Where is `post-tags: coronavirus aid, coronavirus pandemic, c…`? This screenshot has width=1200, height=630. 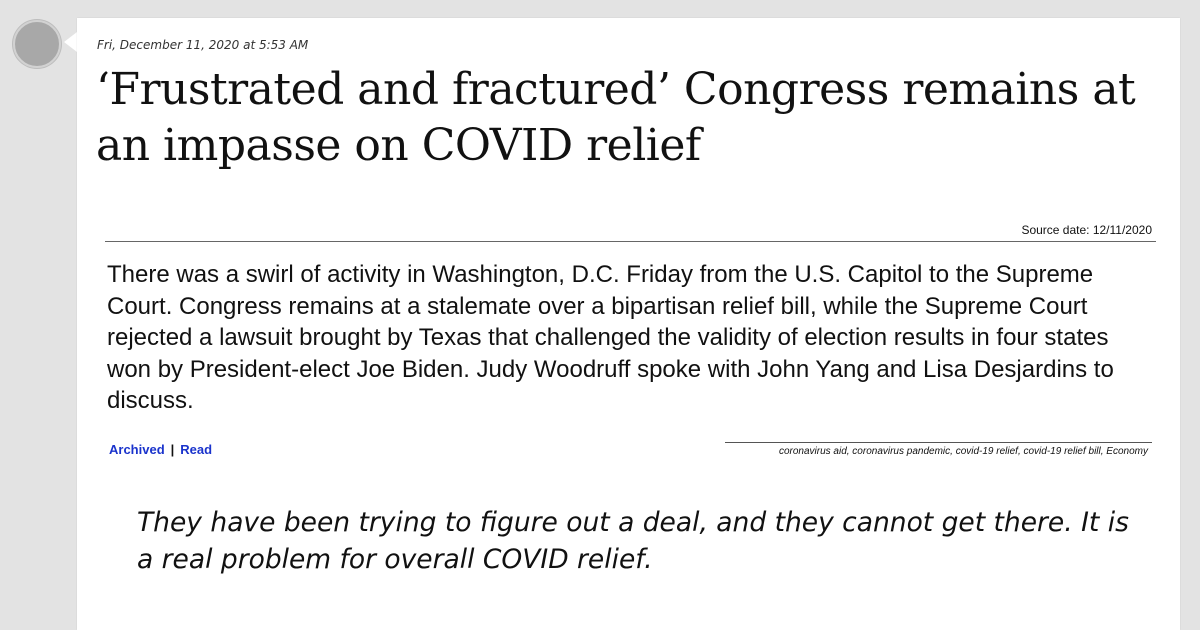 post-tags: coronavirus aid, coronavirus pandemic, c… is located at coordinates (963, 451).